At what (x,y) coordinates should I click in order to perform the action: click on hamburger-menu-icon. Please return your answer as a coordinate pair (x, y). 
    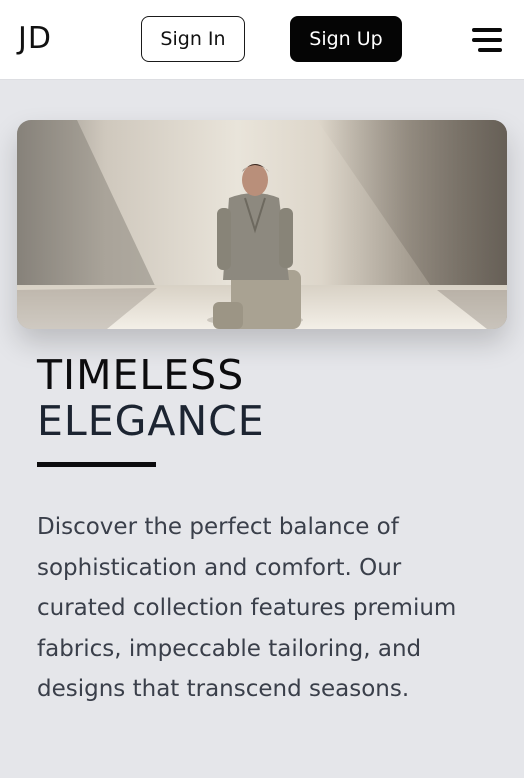
    Looking at the image, I should click on (488, 40).